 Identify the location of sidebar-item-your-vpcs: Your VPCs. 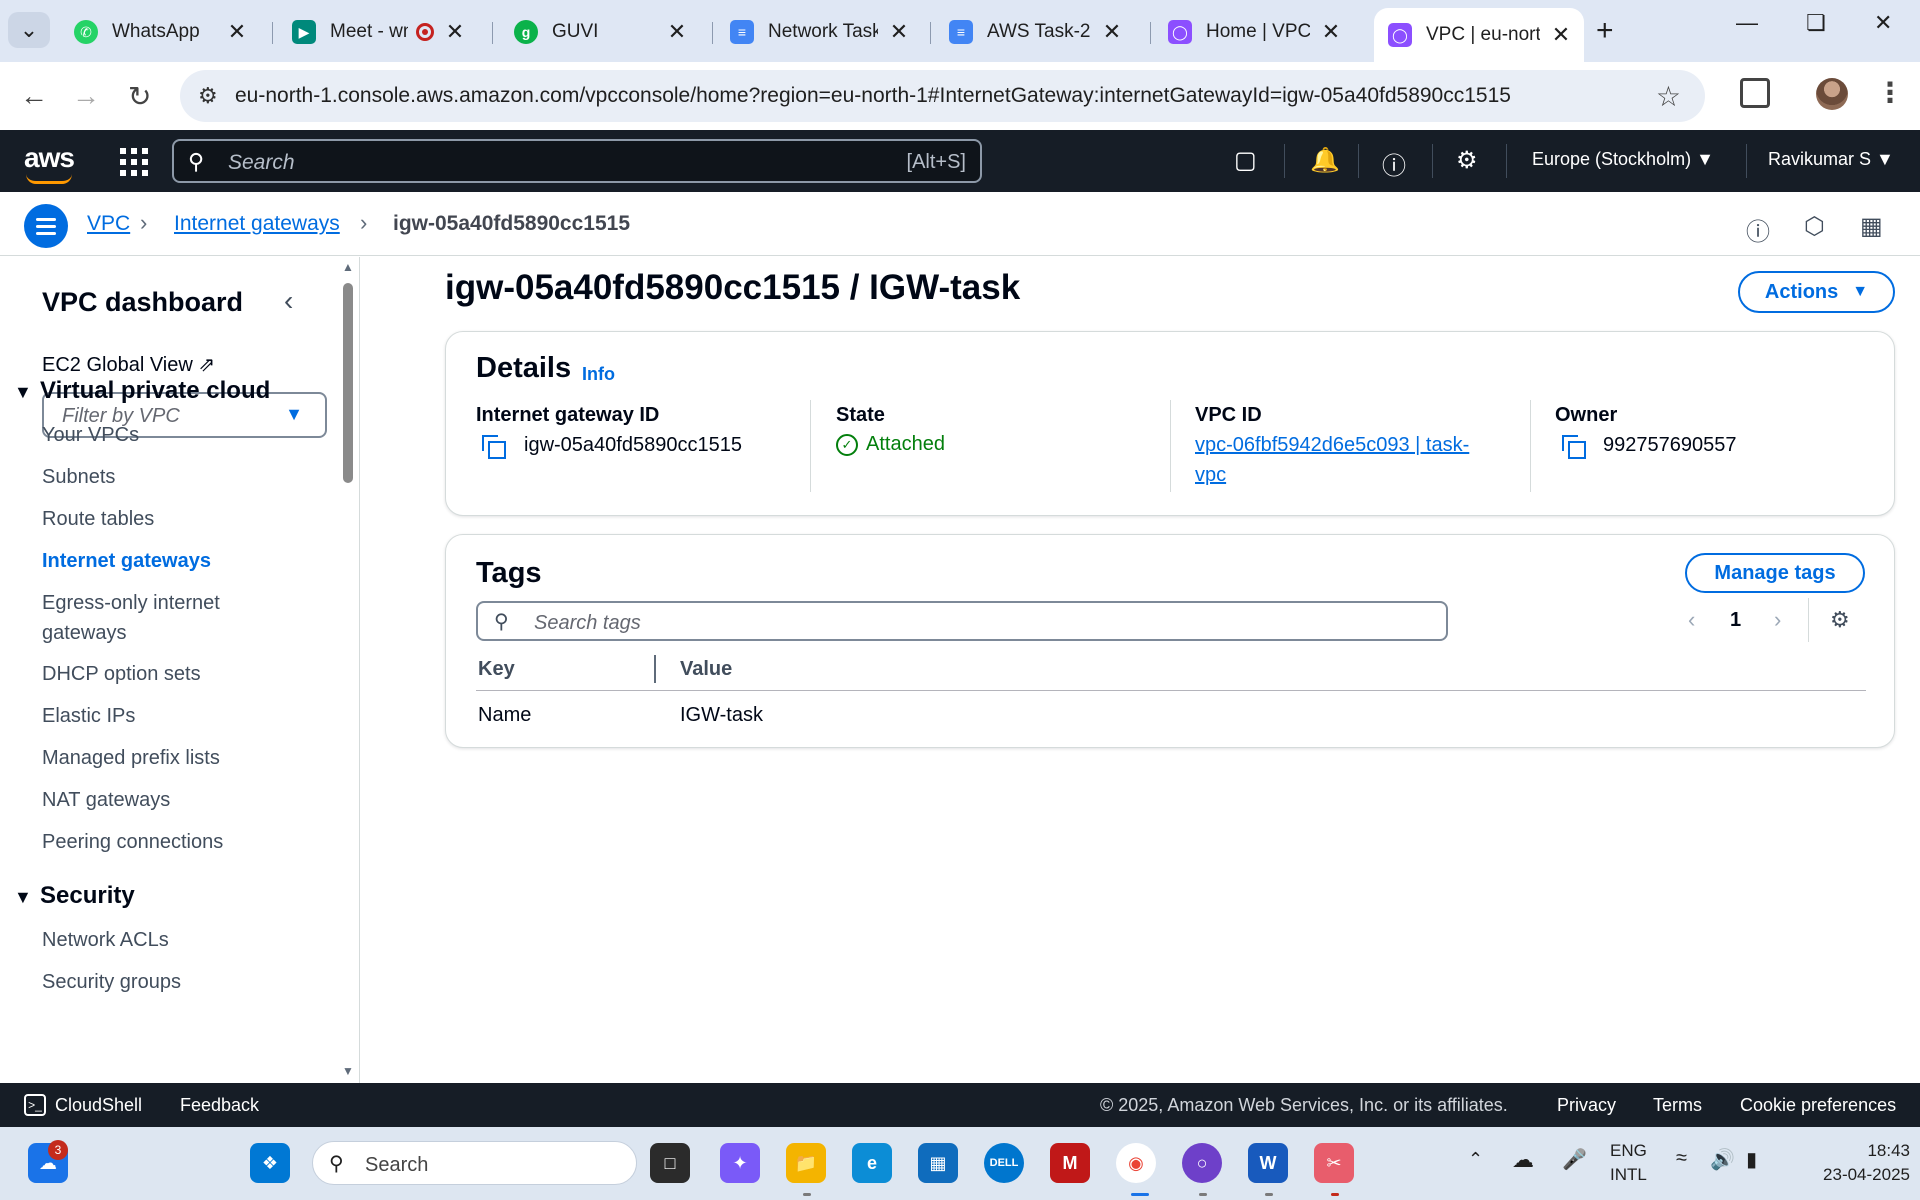
(172, 435).